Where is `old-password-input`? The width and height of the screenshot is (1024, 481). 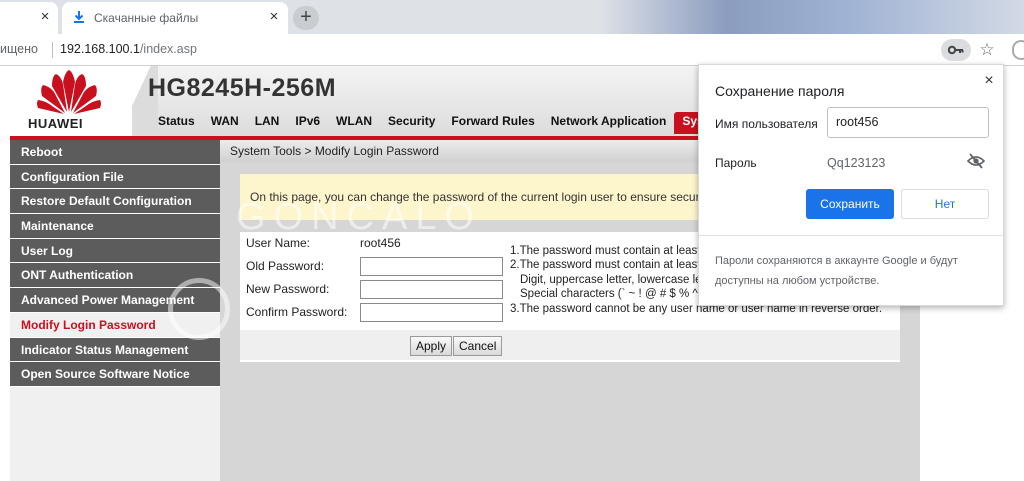
old-password-input is located at coordinates (431, 266).